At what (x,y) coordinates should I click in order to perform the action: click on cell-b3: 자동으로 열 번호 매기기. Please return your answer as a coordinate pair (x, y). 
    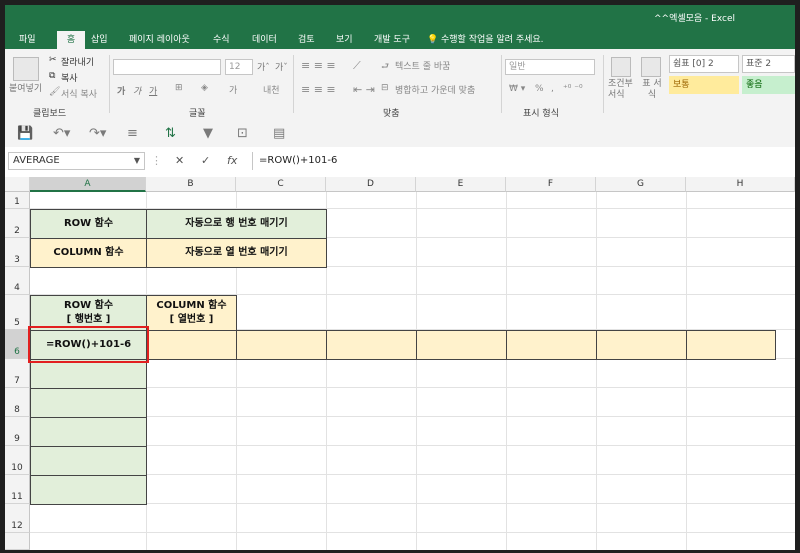
    Looking at the image, I should click on (236, 253).